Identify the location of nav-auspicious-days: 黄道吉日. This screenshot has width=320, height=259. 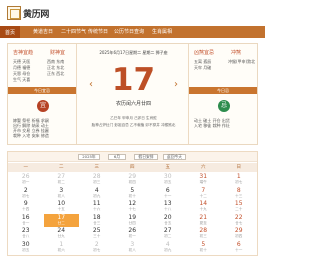
(43, 31).